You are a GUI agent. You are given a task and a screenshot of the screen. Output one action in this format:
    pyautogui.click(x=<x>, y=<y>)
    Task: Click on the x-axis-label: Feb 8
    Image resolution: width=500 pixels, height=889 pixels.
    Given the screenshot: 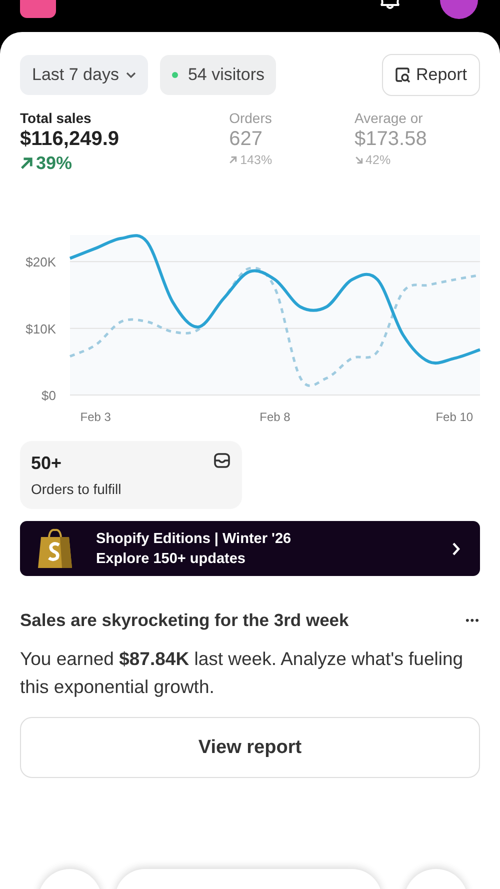 What is the action you would take?
    pyautogui.click(x=275, y=417)
    